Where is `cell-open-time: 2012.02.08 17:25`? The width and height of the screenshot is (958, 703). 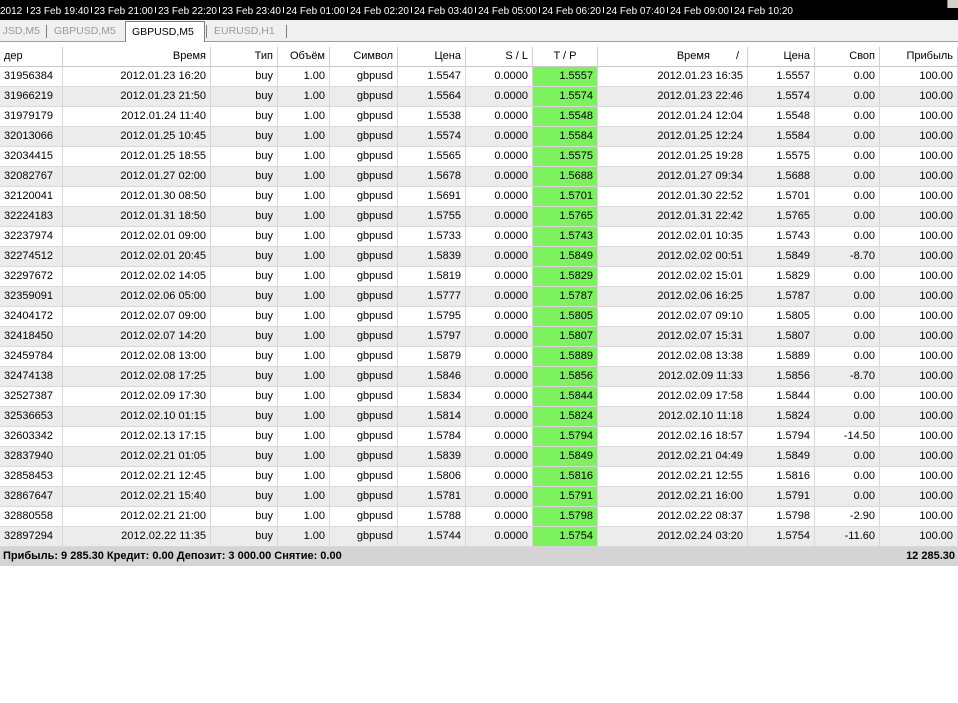
cell-open-time: 2012.02.08 17:25 is located at coordinates (137, 376).